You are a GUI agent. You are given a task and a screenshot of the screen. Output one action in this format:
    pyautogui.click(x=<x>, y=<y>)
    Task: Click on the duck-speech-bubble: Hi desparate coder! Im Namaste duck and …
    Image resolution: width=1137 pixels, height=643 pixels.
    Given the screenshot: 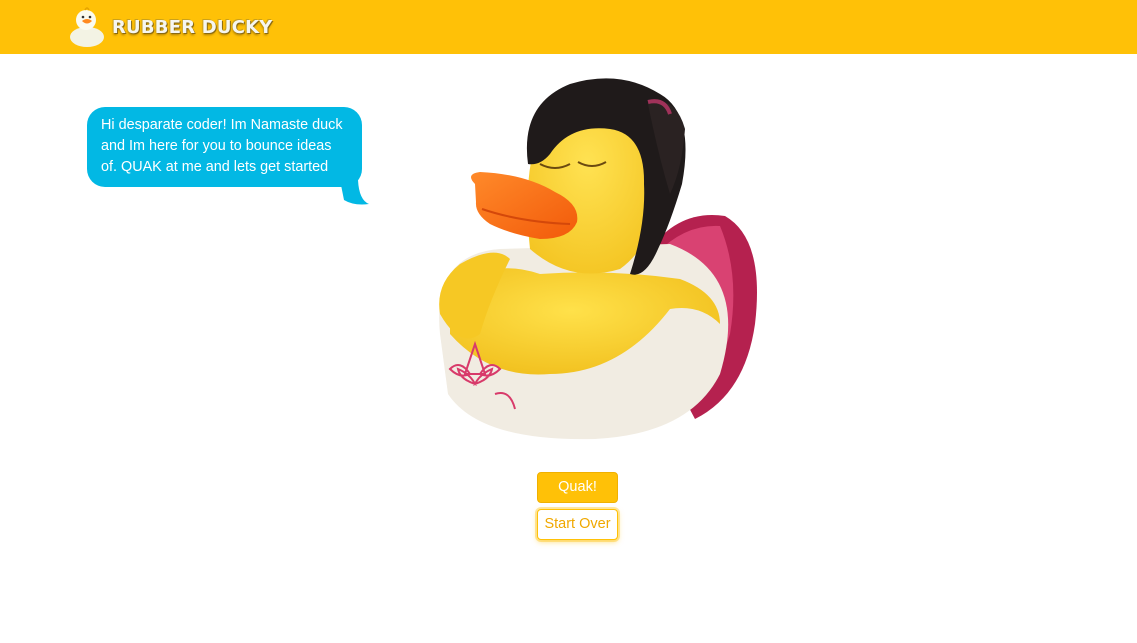 What is the action you would take?
    pyautogui.click(x=224, y=147)
    